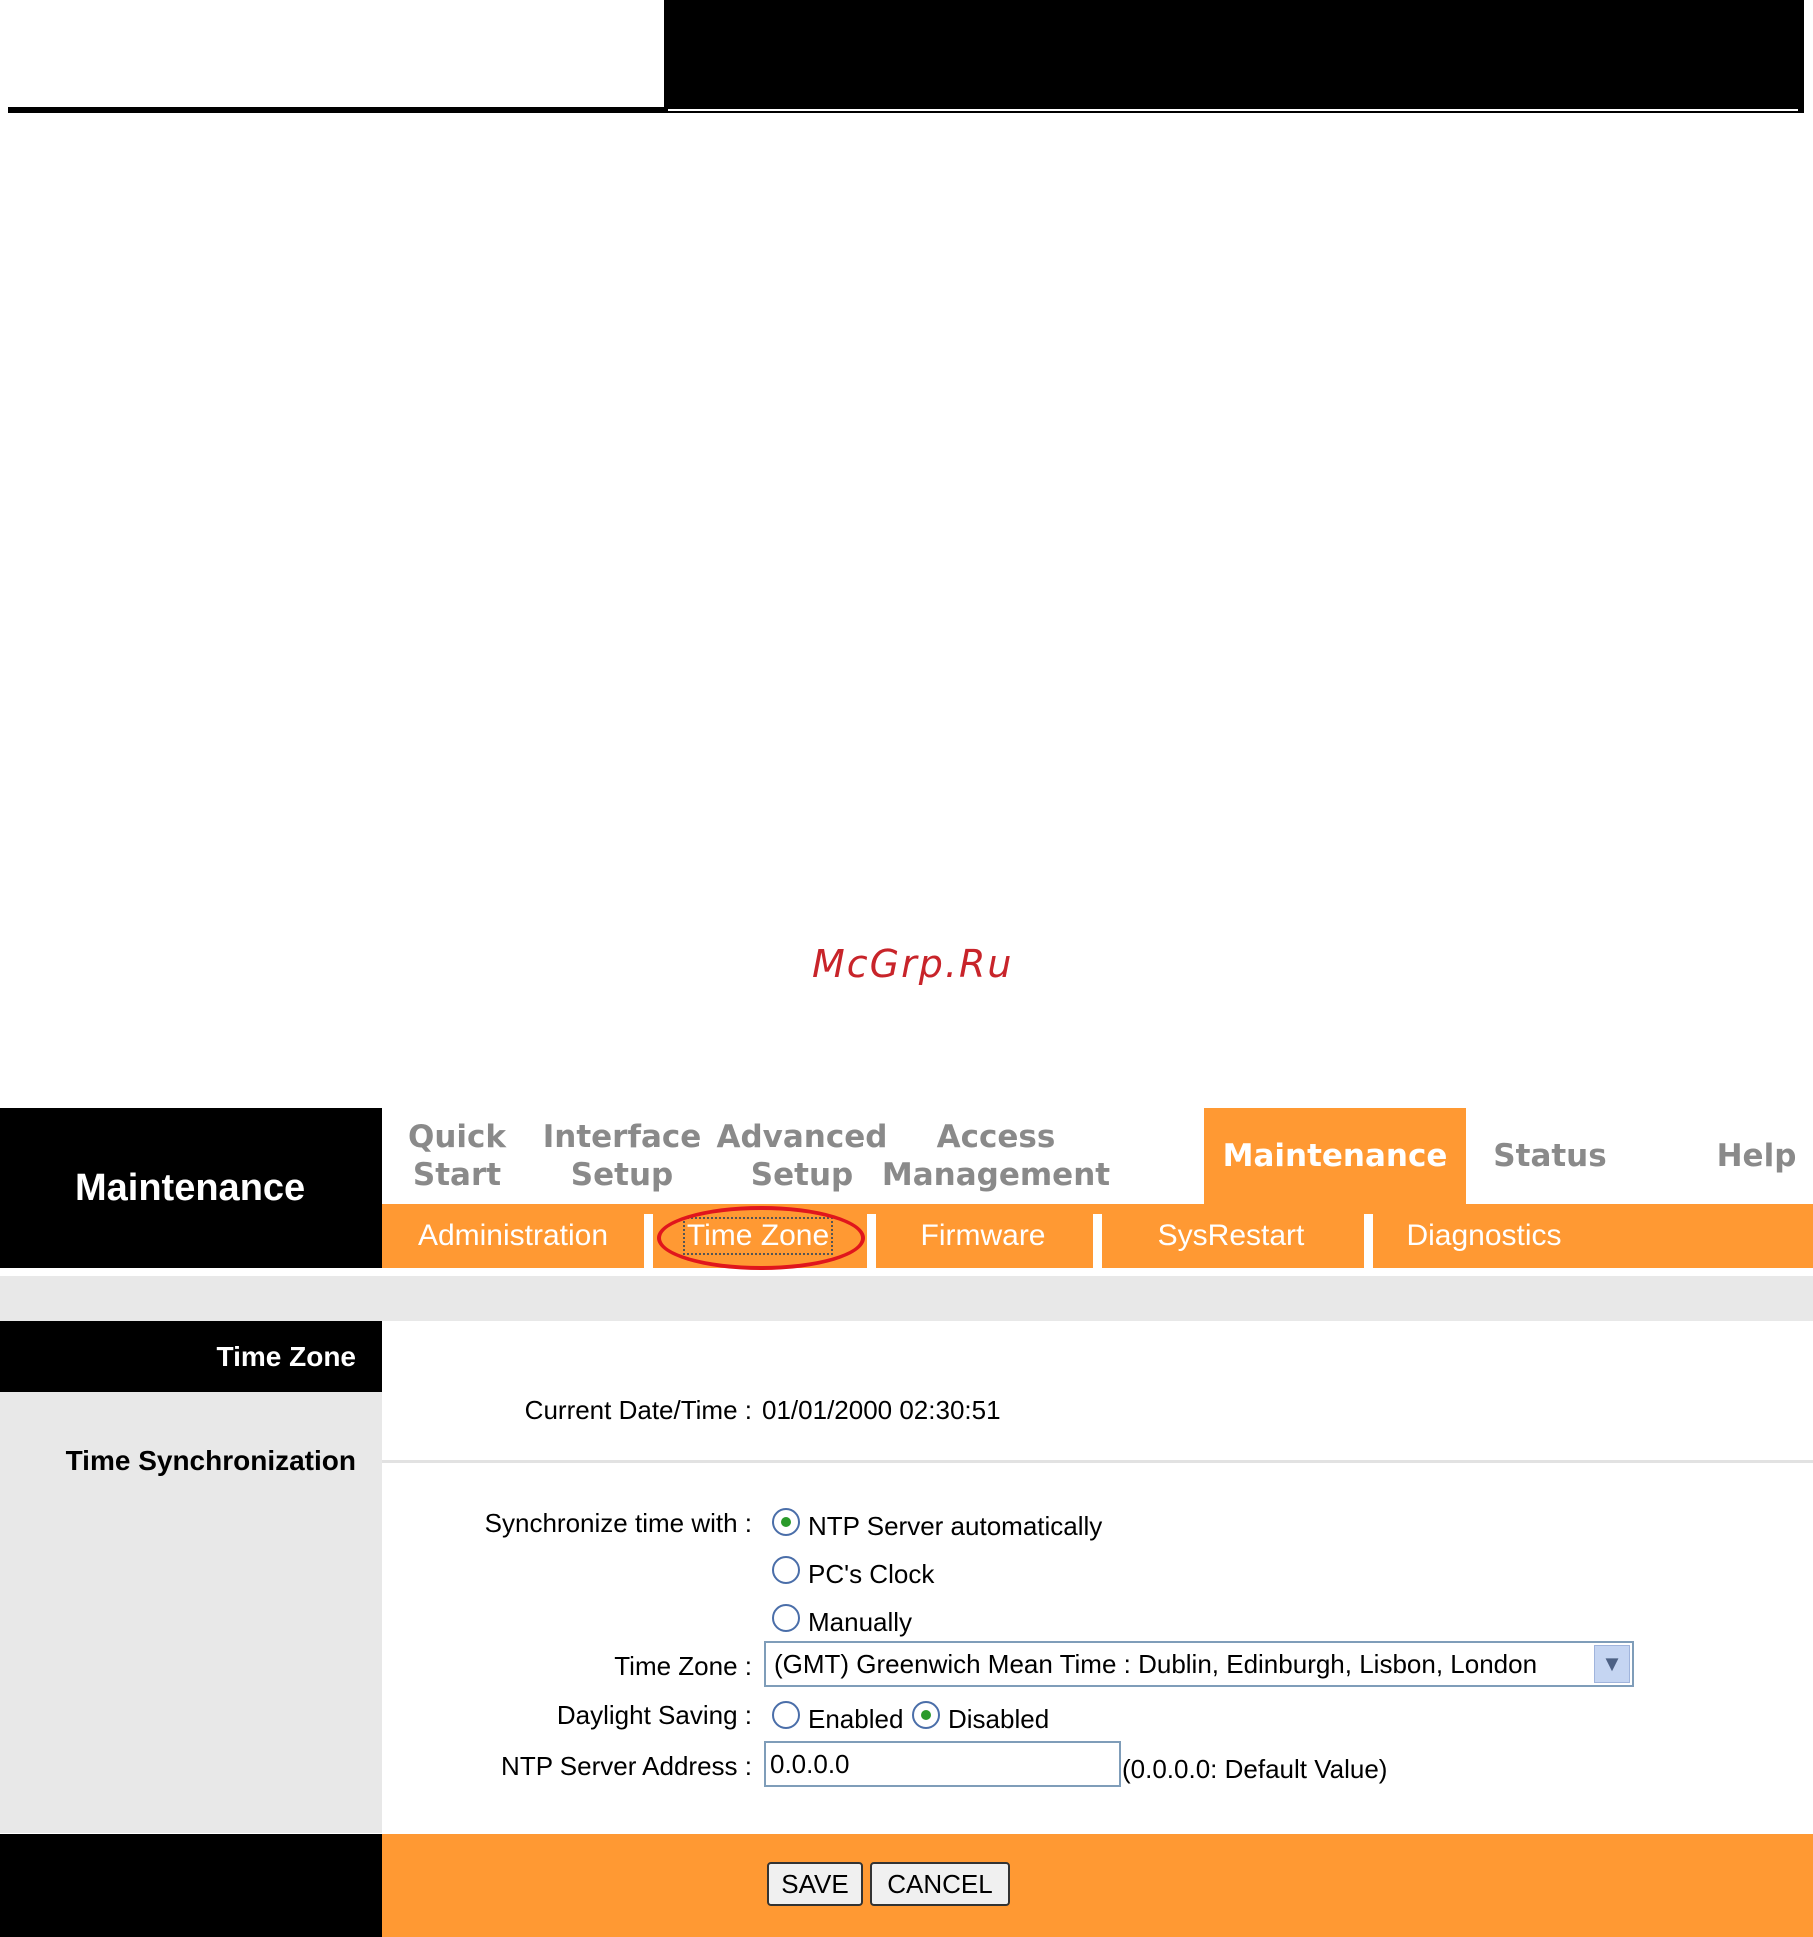 Image resolution: width=1813 pixels, height=1937 pixels. What do you see at coordinates (999, 1719) in the screenshot?
I see `radio-dst-disabled-label: Disabled` at bounding box center [999, 1719].